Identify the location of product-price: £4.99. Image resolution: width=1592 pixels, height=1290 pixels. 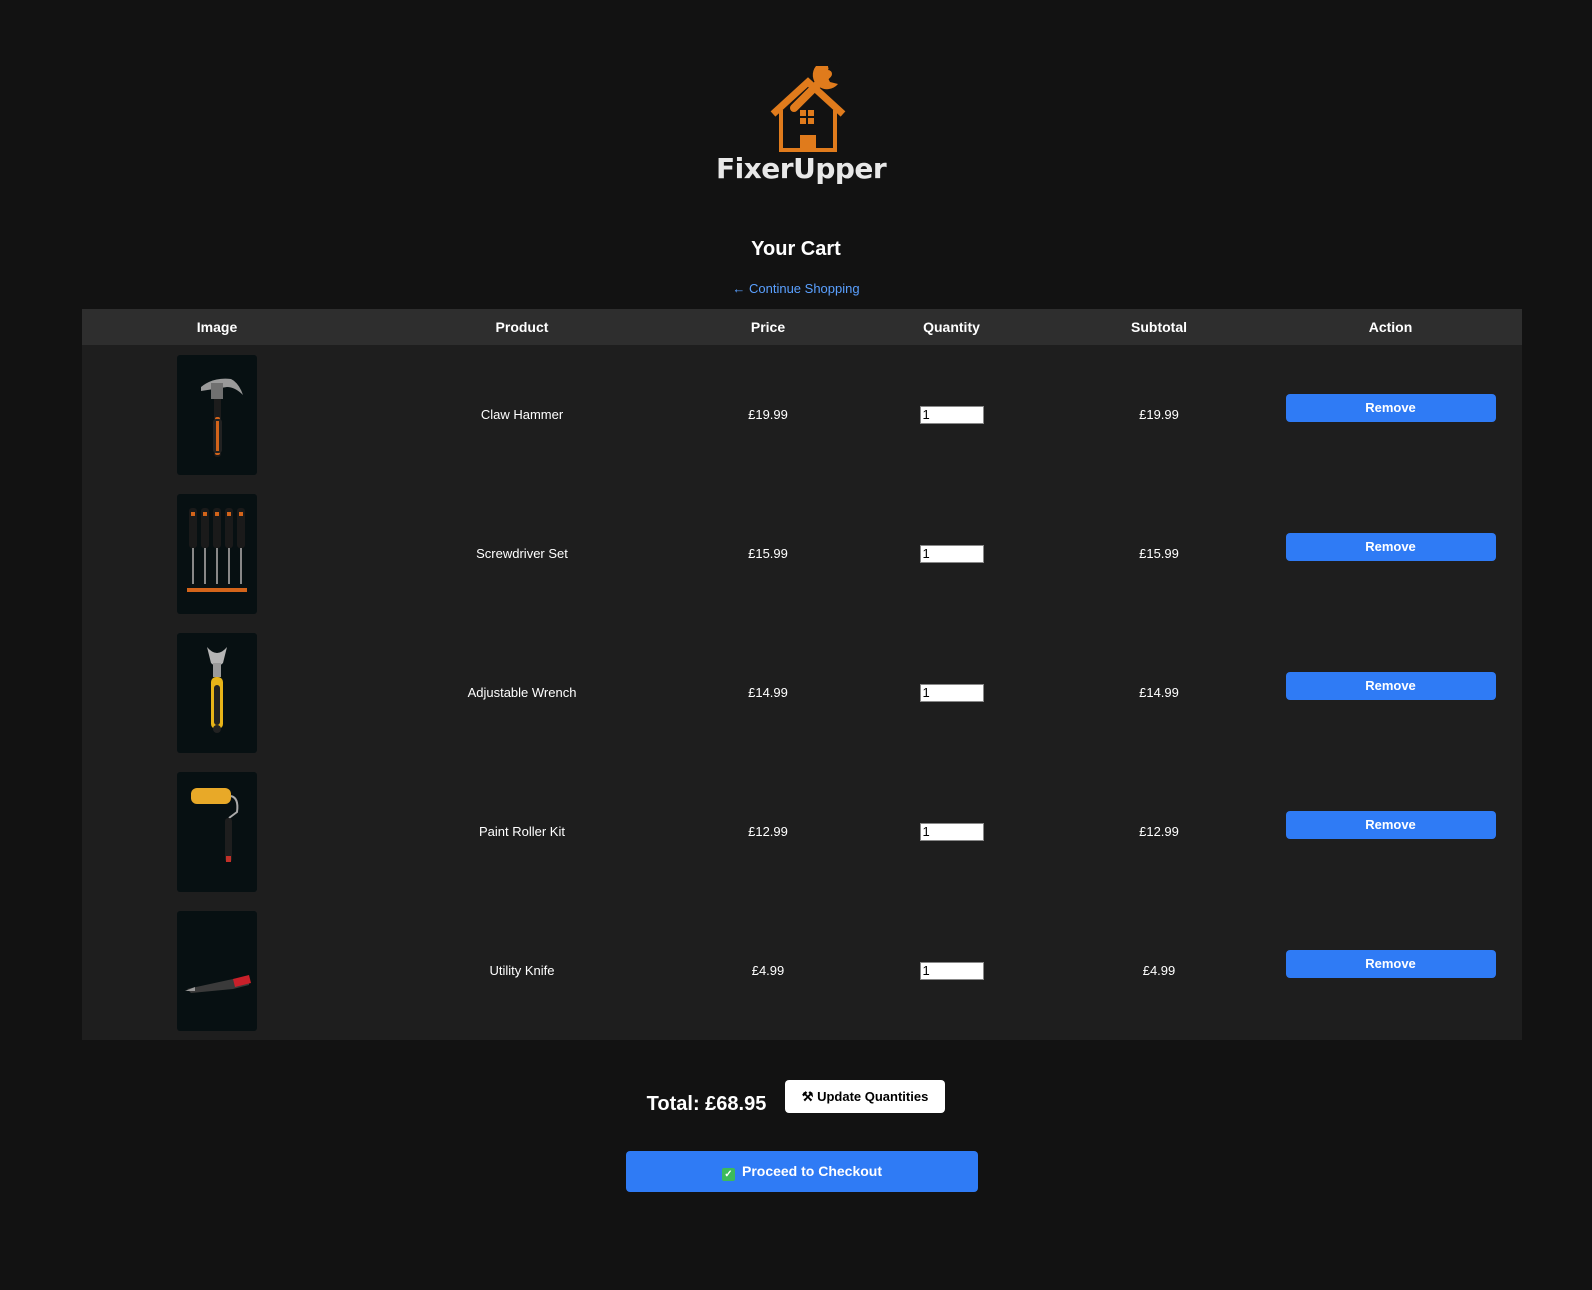
(768, 970).